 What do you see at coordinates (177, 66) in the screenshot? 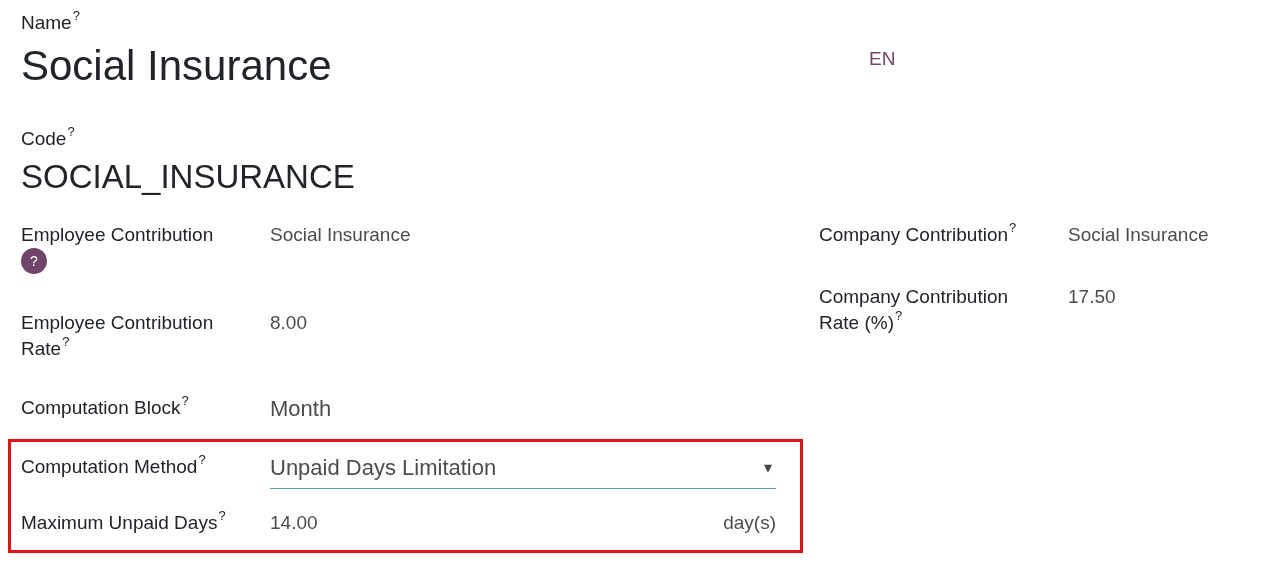
I see `record-name: Social Insurance` at bounding box center [177, 66].